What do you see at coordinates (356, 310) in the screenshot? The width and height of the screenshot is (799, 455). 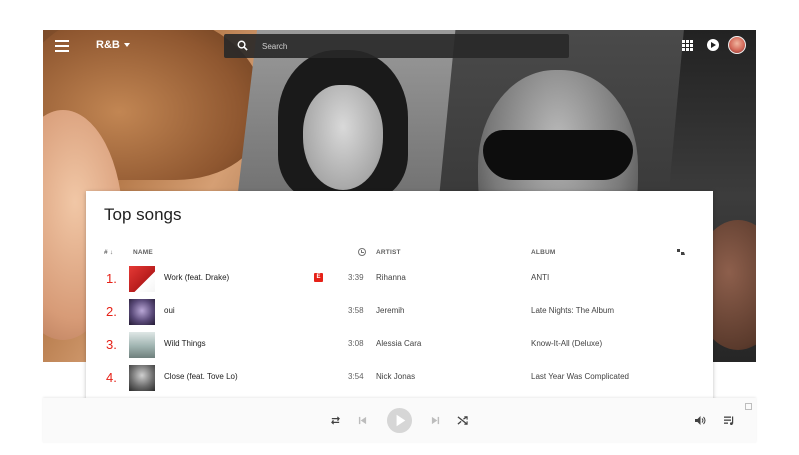 I see `song-duration: 3:58` at bounding box center [356, 310].